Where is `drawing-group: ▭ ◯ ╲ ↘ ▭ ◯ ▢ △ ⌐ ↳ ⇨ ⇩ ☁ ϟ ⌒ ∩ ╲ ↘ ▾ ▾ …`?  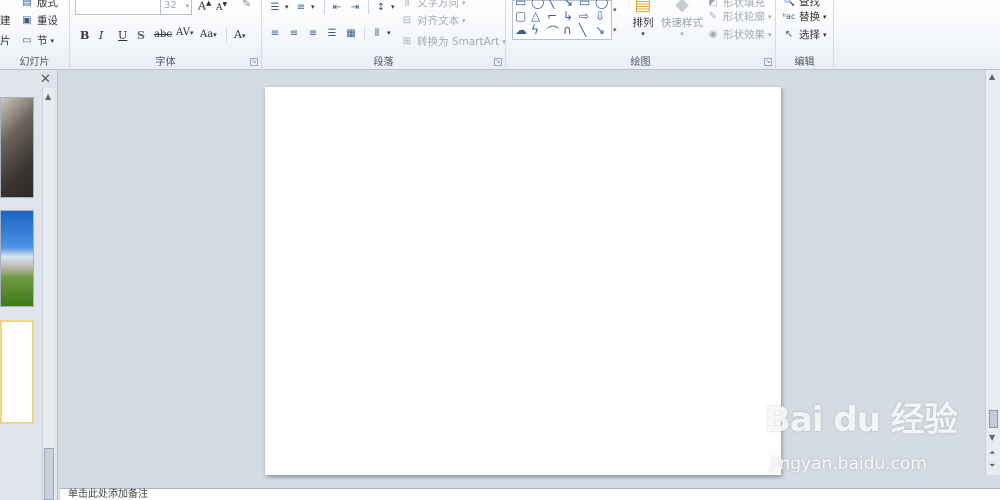 drawing-group: ▭ ◯ ╲ ↘ ▭ ◯ ▢ △ ⌐ ↳ ⇨ ⇩ ☁ ϟ ⌒ ∩ ╲ ↘ ▾ ▾ … is located at coordinates (641, 35).